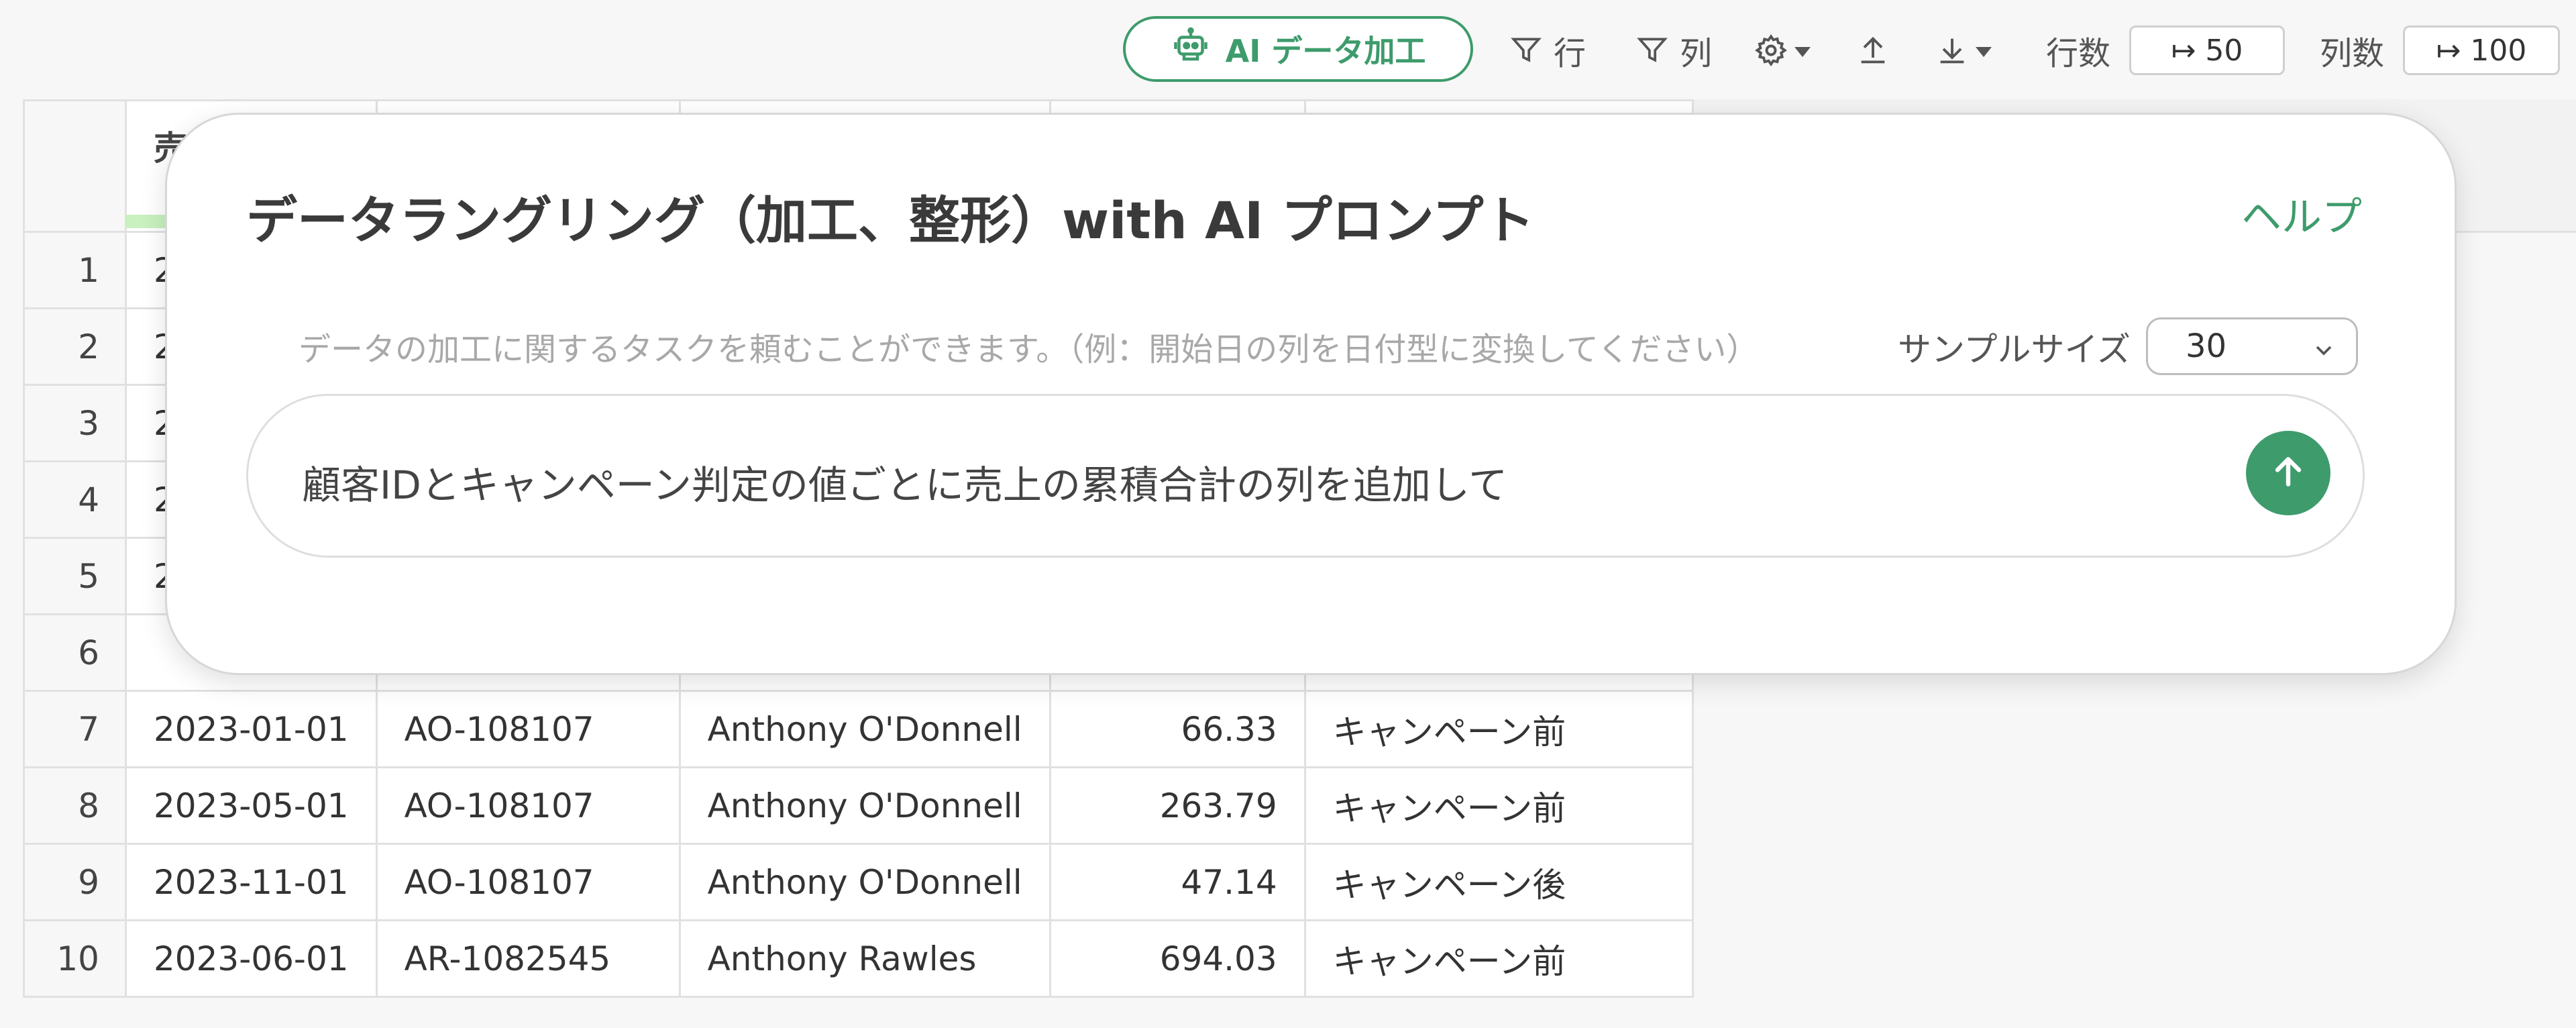 This screenshot has height=1028, width=2576. I want to click on robot-icon, so click(1191, 49).